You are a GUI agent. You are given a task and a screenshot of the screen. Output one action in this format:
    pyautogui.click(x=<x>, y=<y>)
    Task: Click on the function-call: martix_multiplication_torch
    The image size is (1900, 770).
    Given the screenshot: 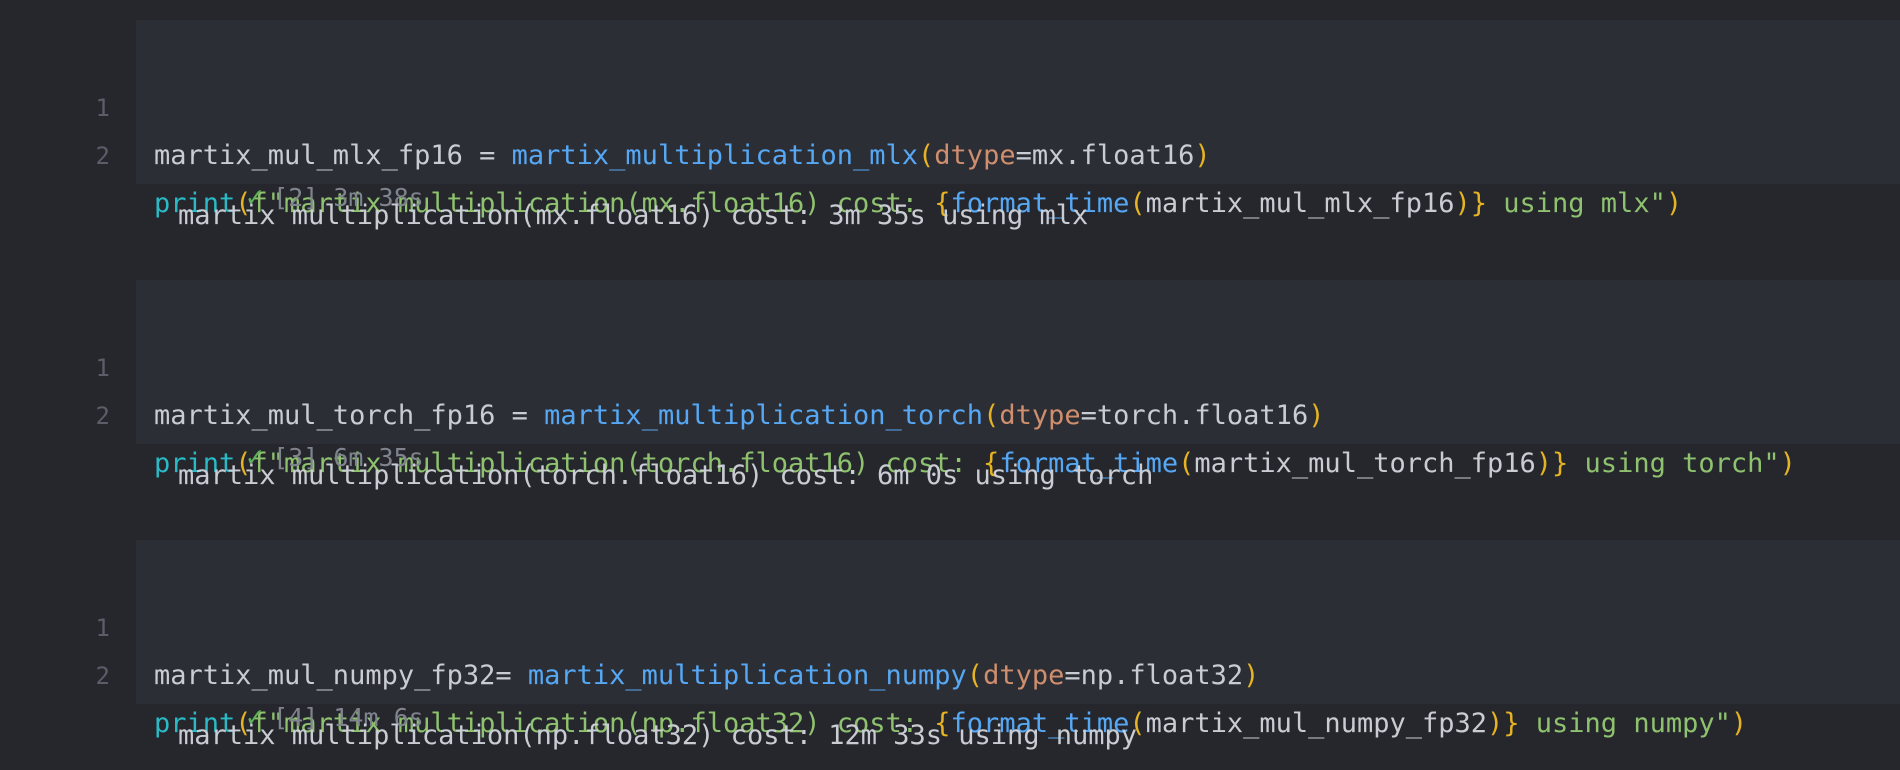 What is the action you would take?
    pyautogui.click(x=764, y=415)
    